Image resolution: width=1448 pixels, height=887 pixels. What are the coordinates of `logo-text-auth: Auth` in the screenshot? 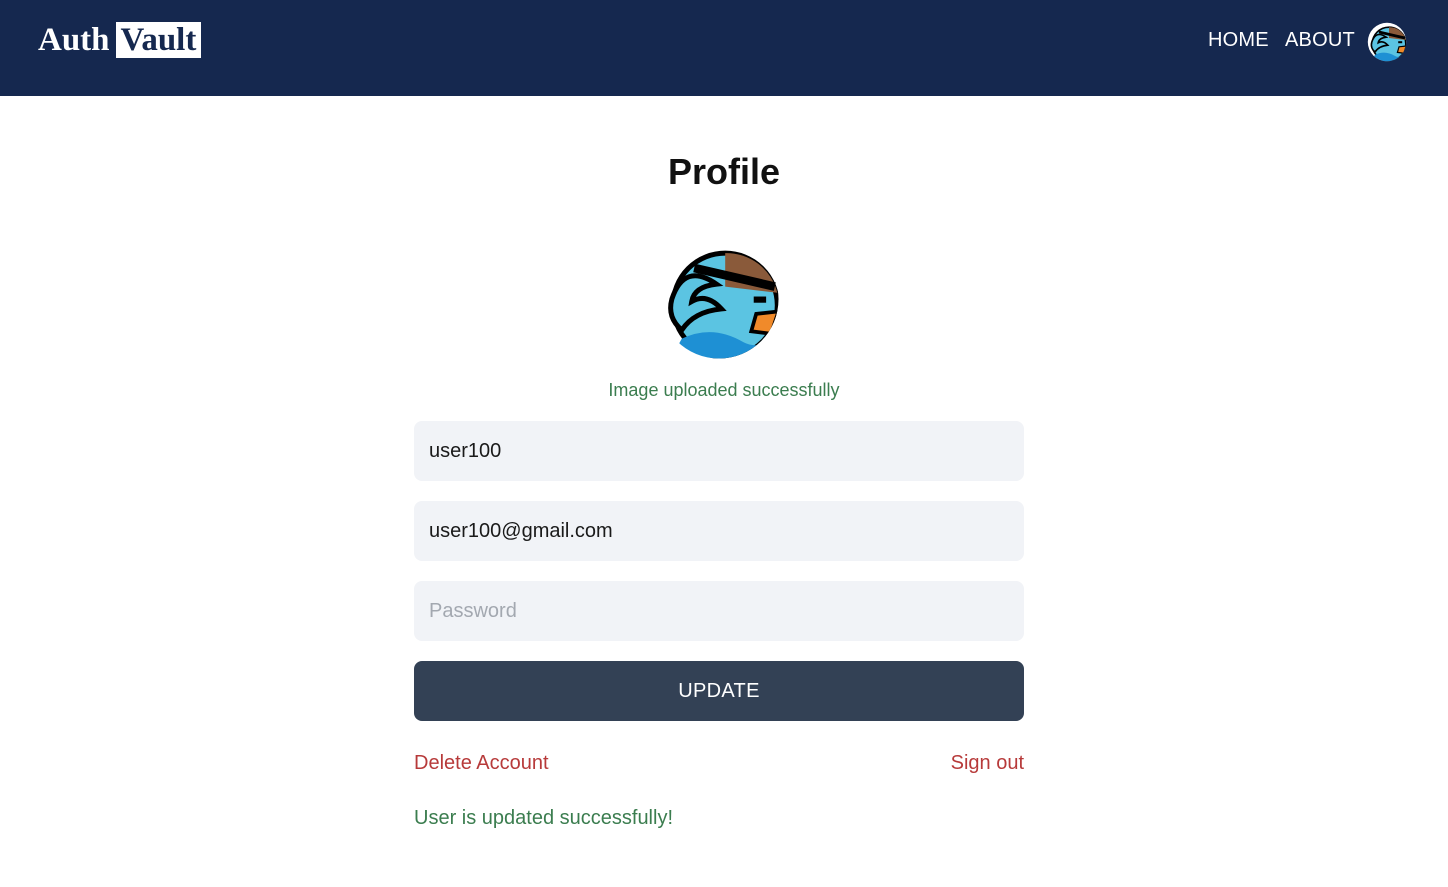 It's located at (74, 40).